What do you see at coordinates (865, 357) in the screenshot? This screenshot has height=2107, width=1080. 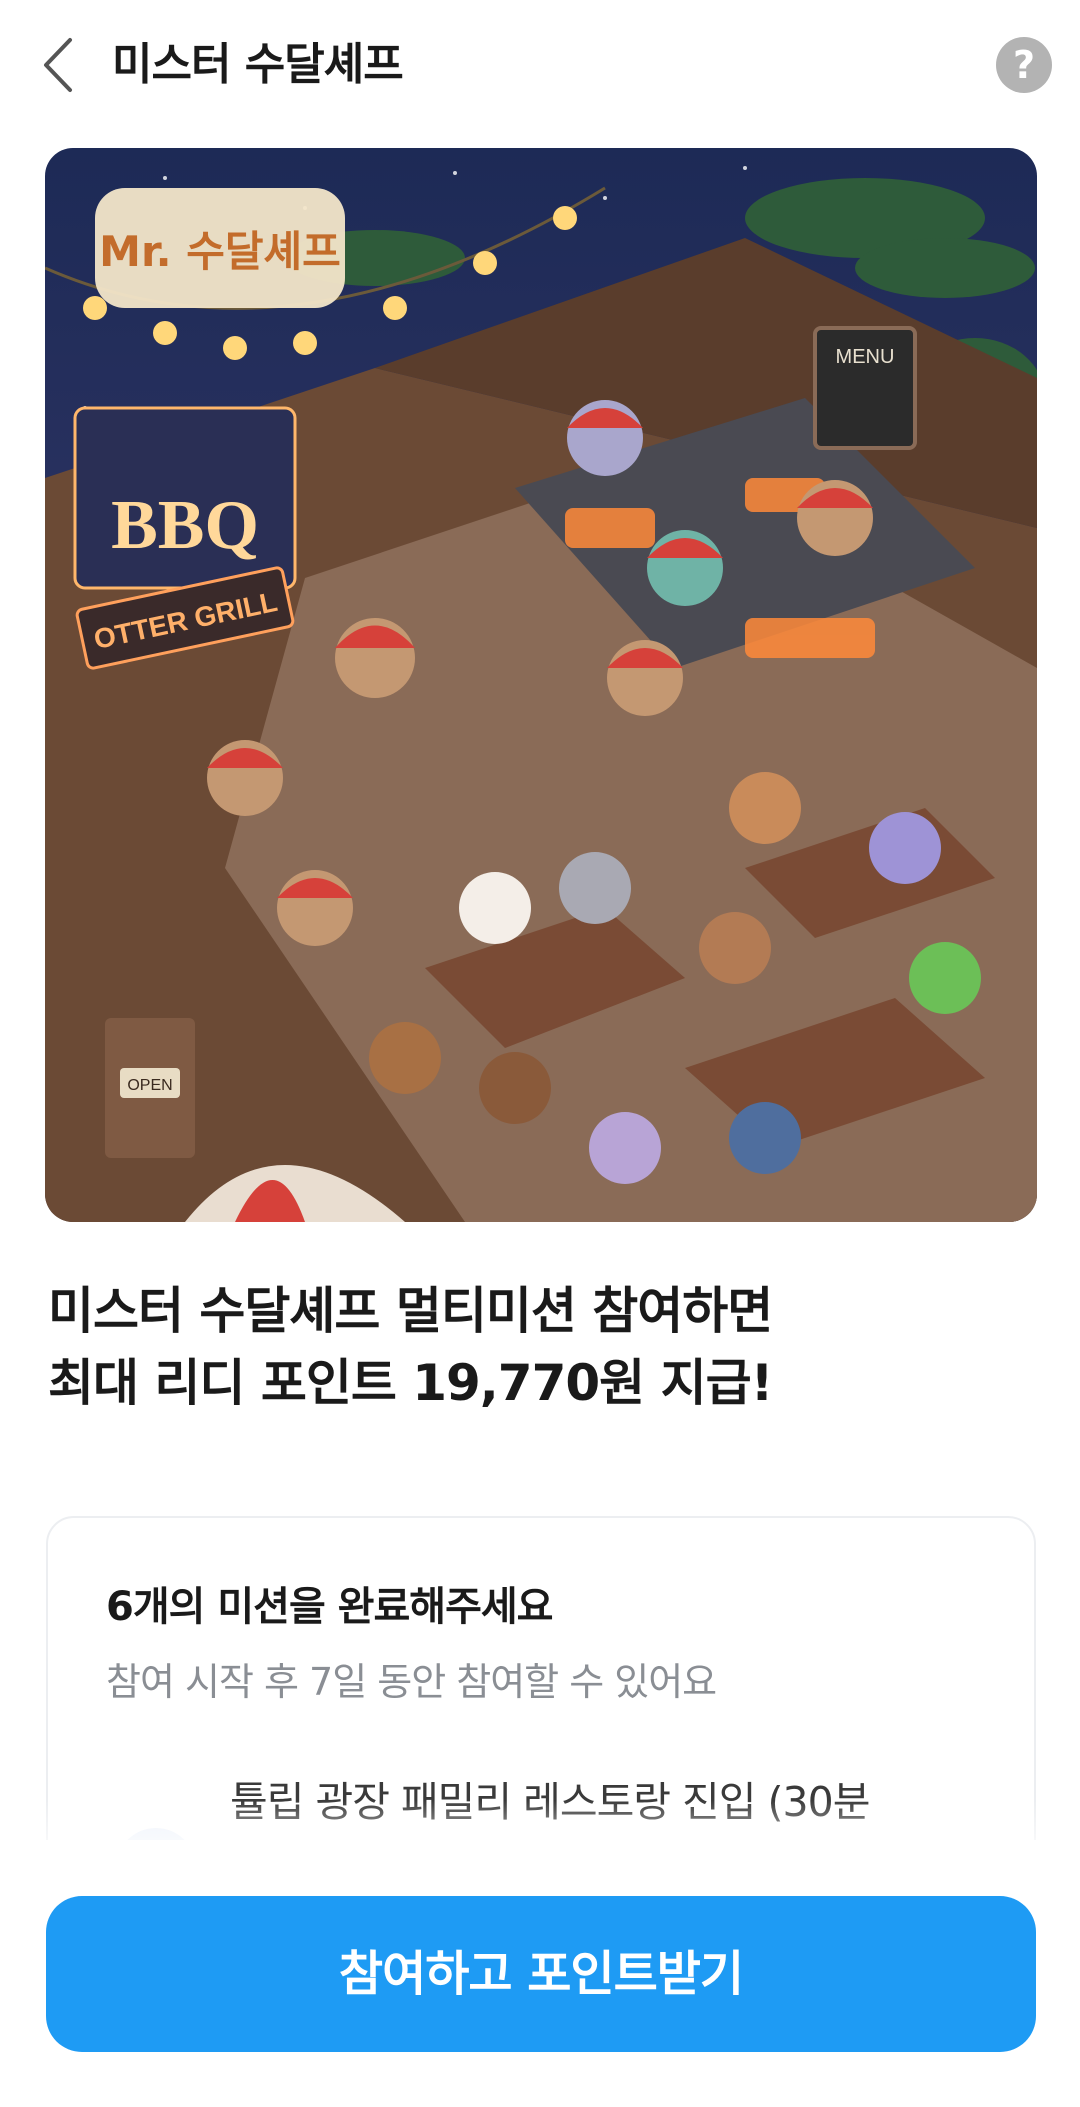 I see `menu-board: MENU` at bounding box center [865, 357].